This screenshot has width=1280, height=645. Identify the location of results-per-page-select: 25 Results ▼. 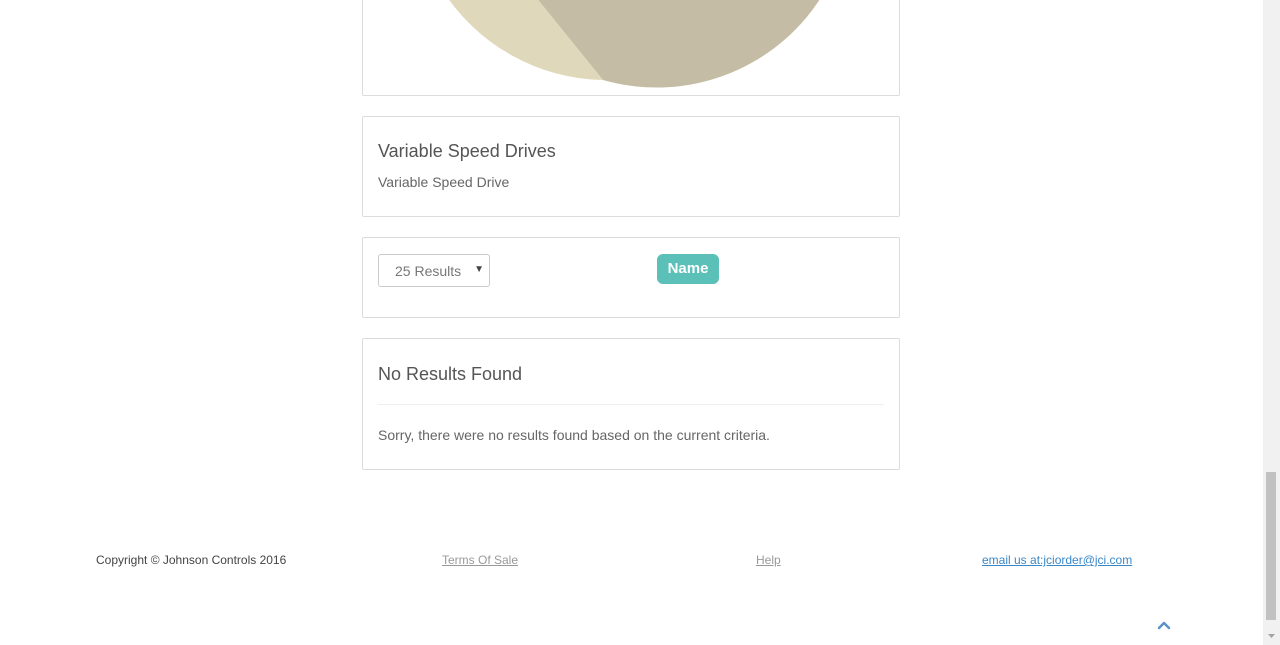
(434, 270).